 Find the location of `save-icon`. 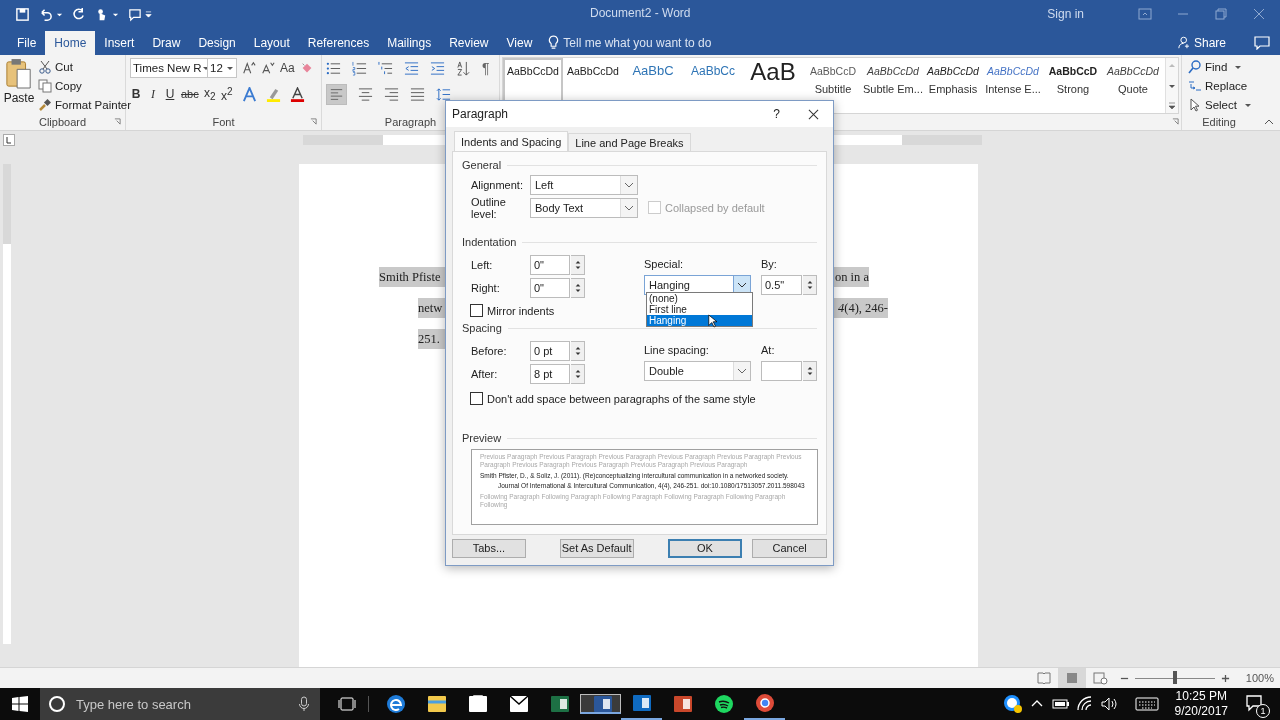

save-icon is located at coordinates (22, 14).